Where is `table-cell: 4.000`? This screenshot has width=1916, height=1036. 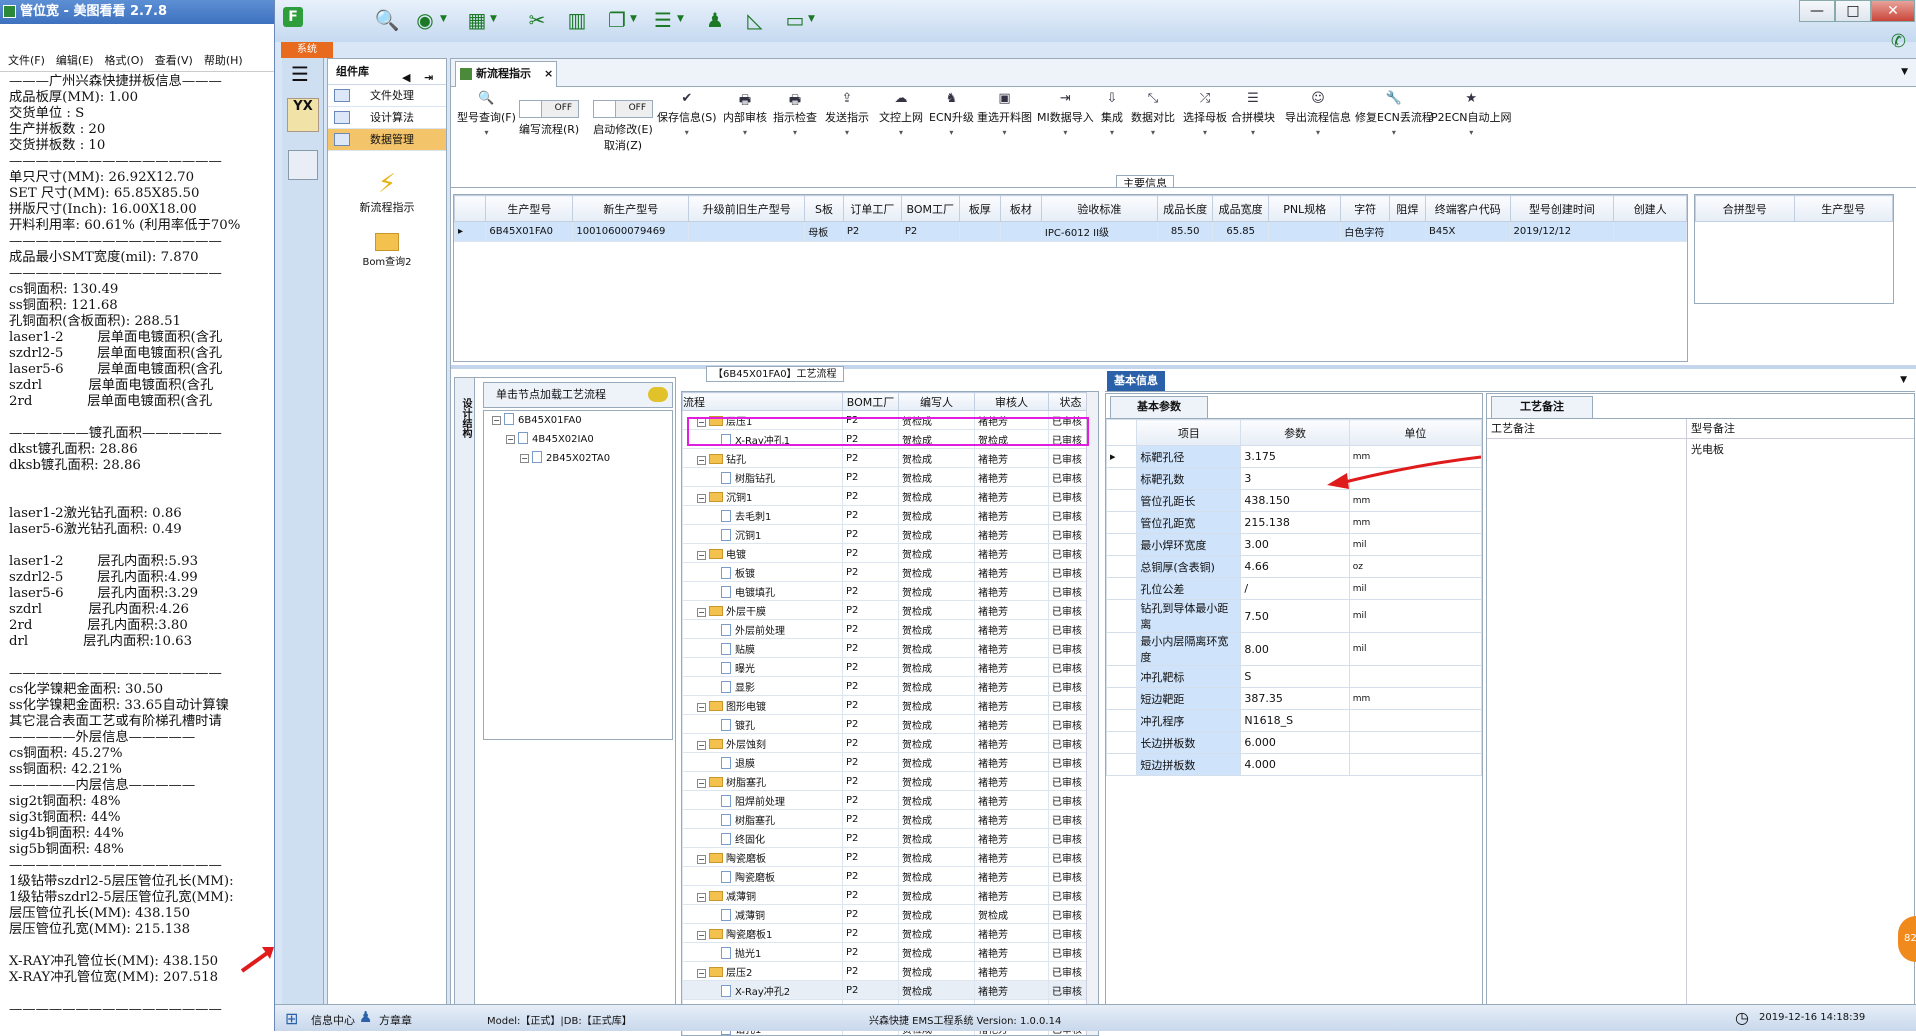 table-cell: 4.000 is located at coordinates (1295, 765).